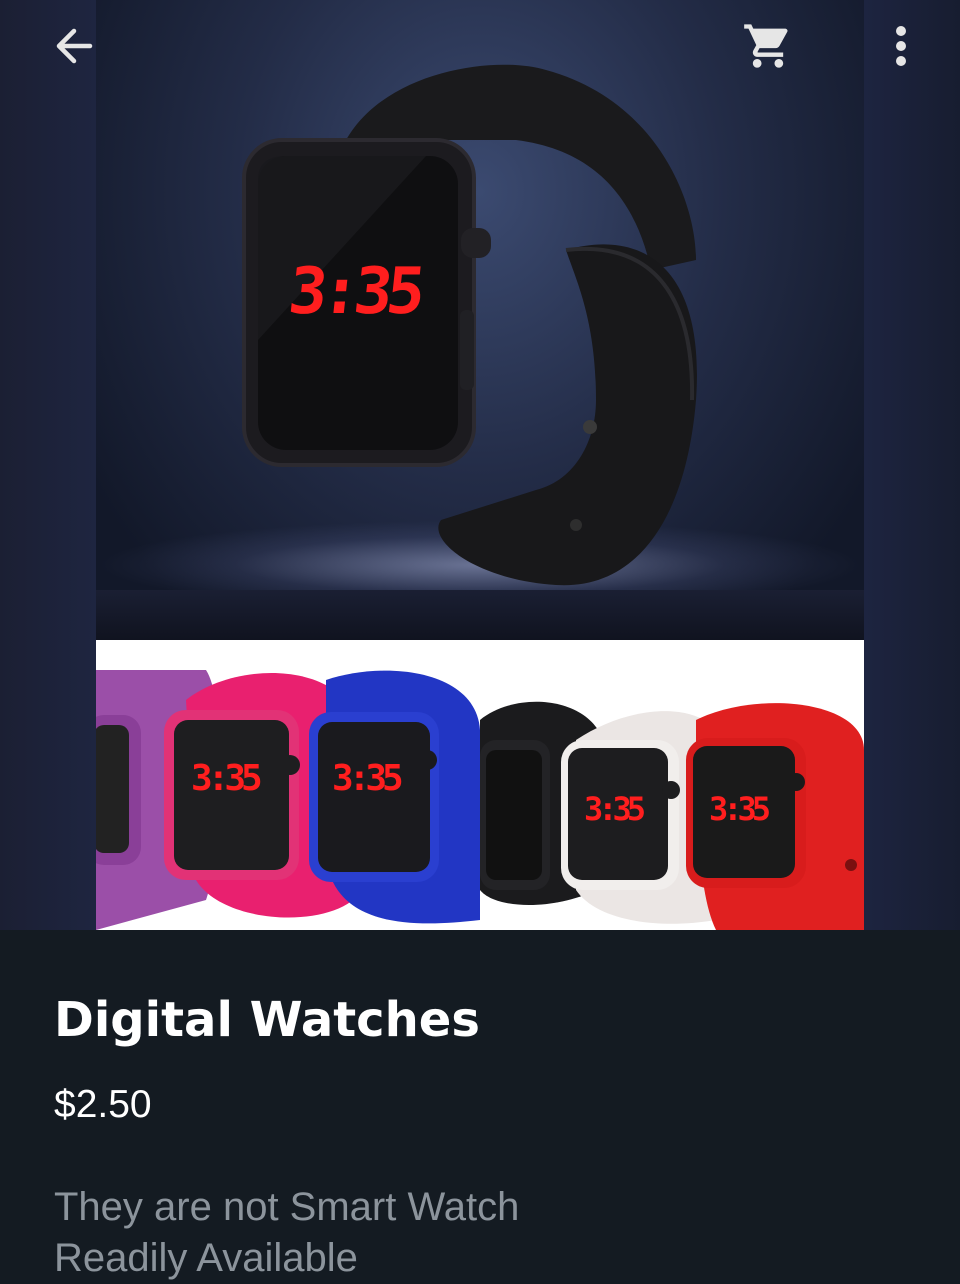  What do you see at coordinates (615, 809) in the screenshot?
I see `thumb-led-white: 3:35` at bounding box center [615, 809].